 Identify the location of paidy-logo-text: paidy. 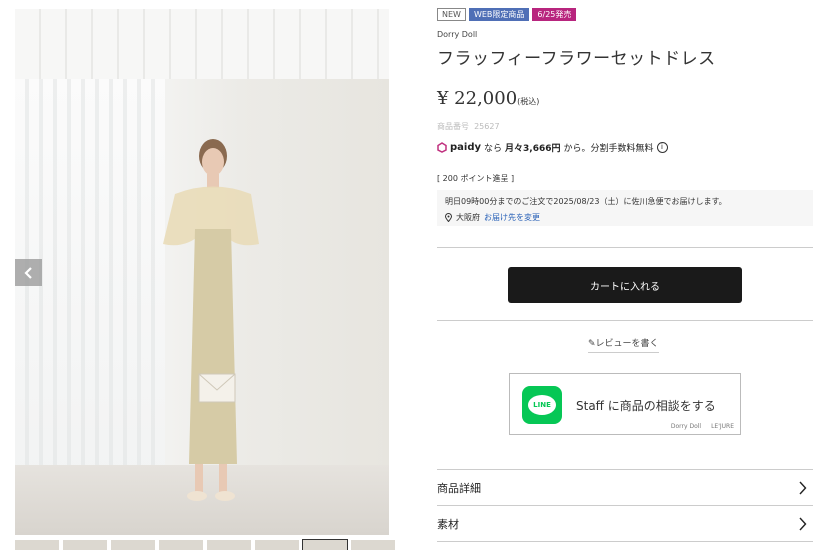
(466, 147).